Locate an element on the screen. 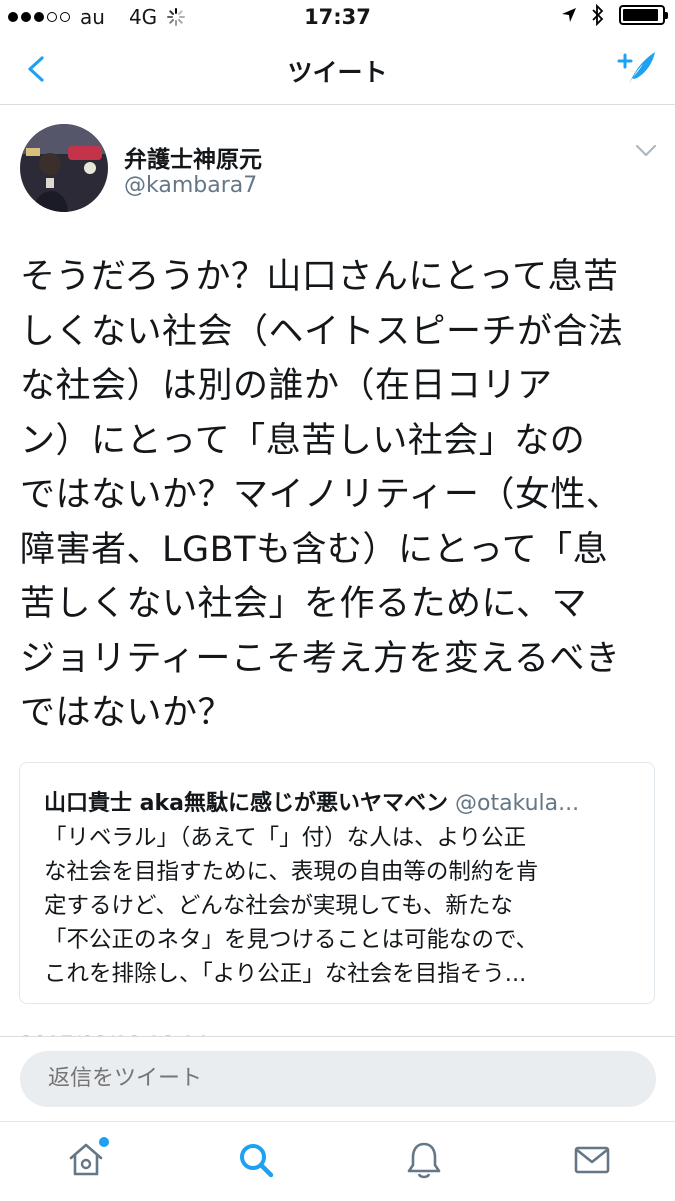  reply-input is located at coordinates (338, 1079).